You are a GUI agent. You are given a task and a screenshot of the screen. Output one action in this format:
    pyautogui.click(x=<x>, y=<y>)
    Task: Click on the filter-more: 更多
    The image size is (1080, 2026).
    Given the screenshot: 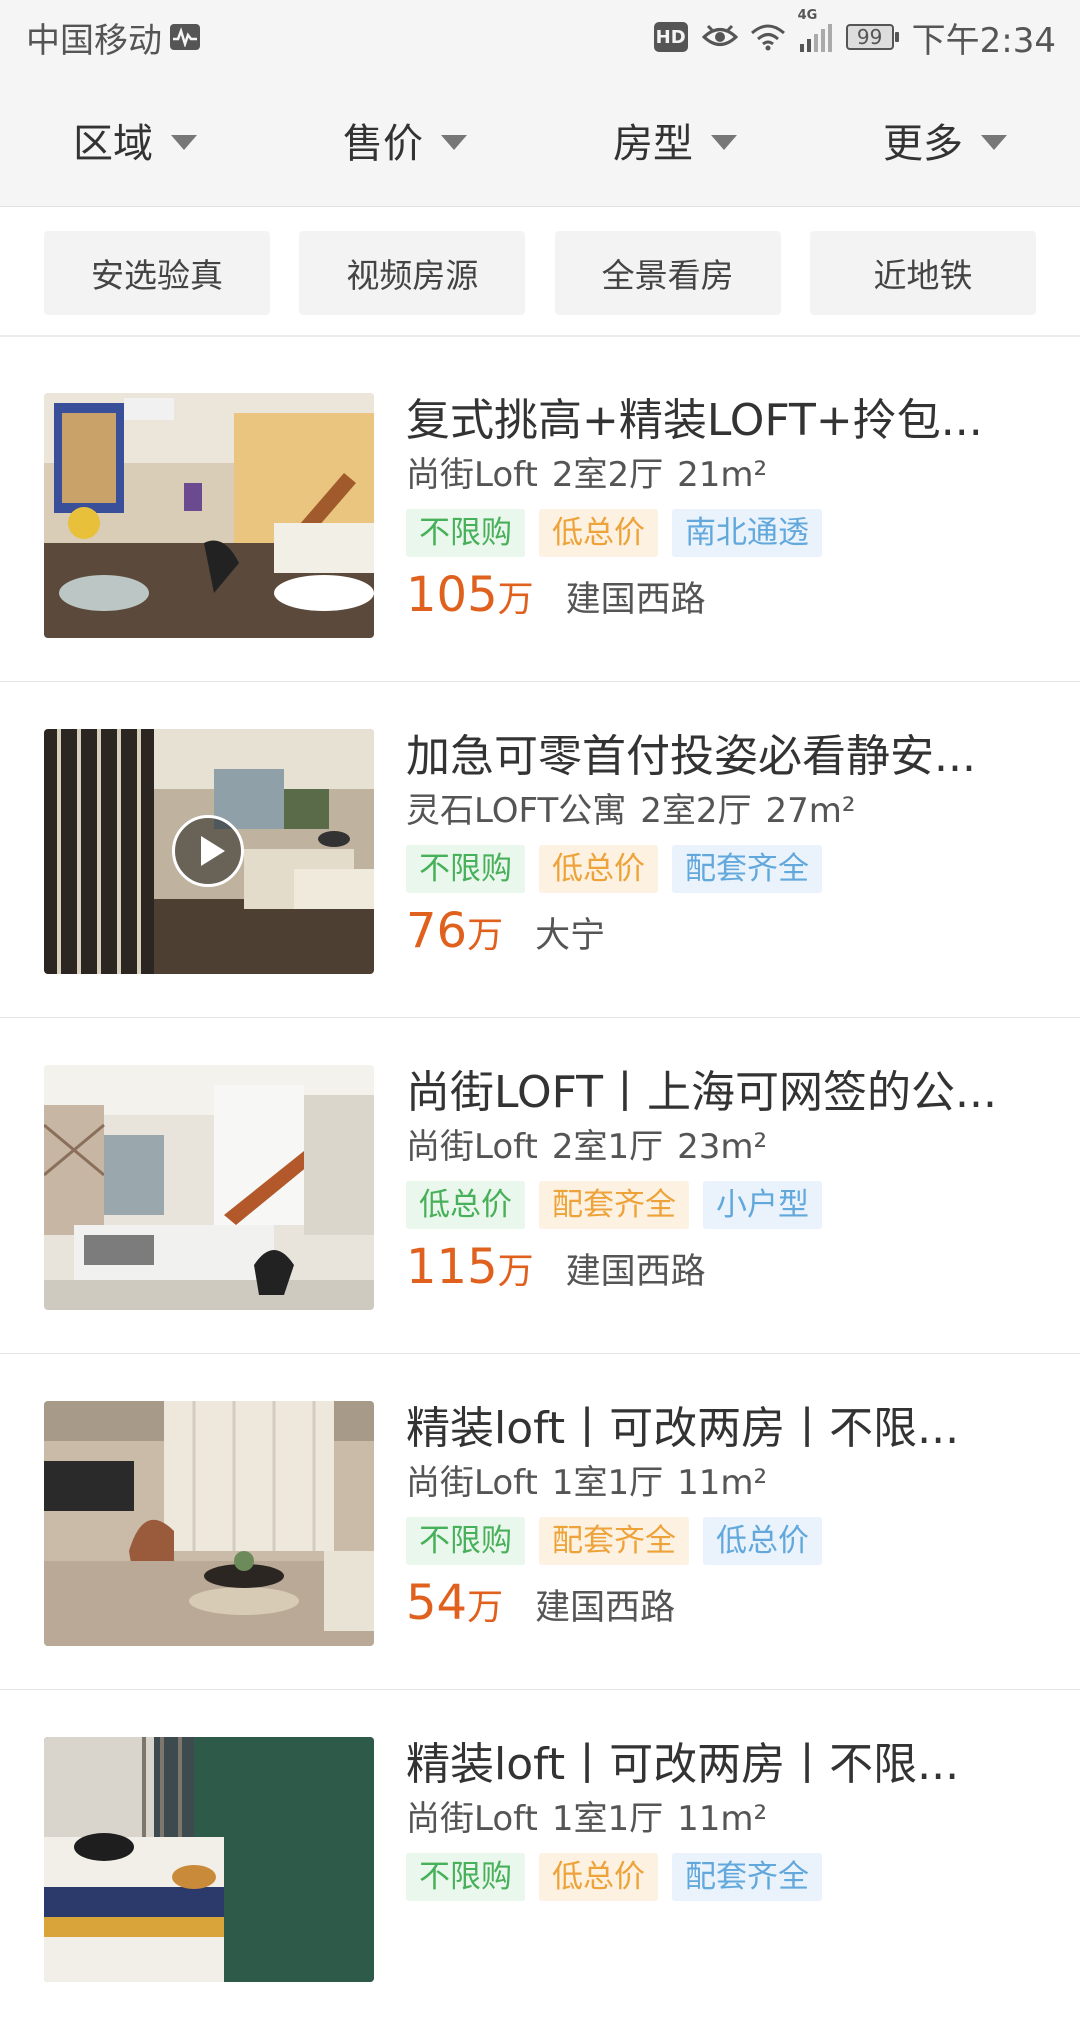 What is the action you would take?
    pyautogui.click(x=945, y=140)
    